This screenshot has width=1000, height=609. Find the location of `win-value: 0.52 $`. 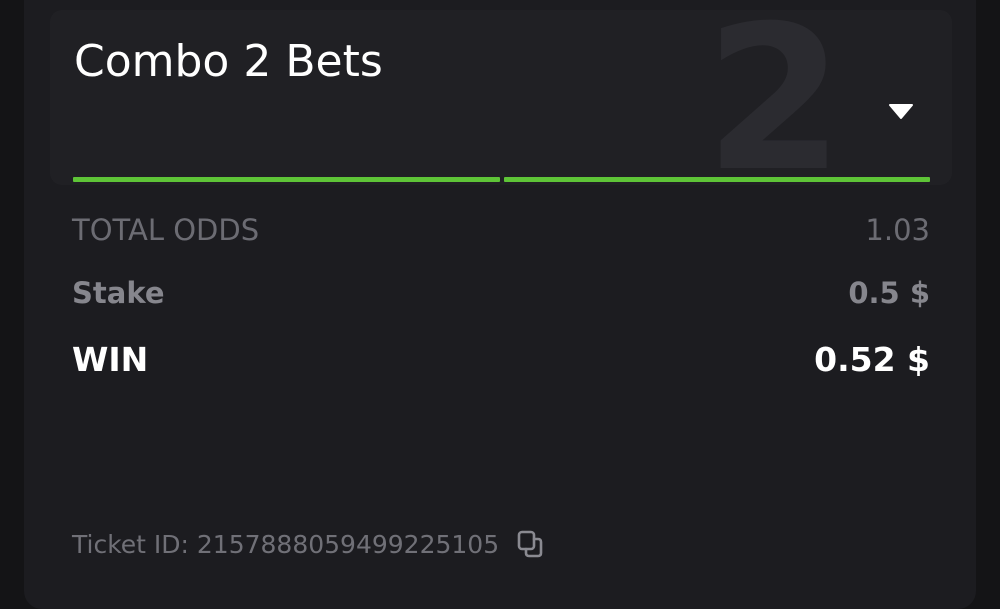

win-value: 0.52 $ is located at coordinates (872, 359).